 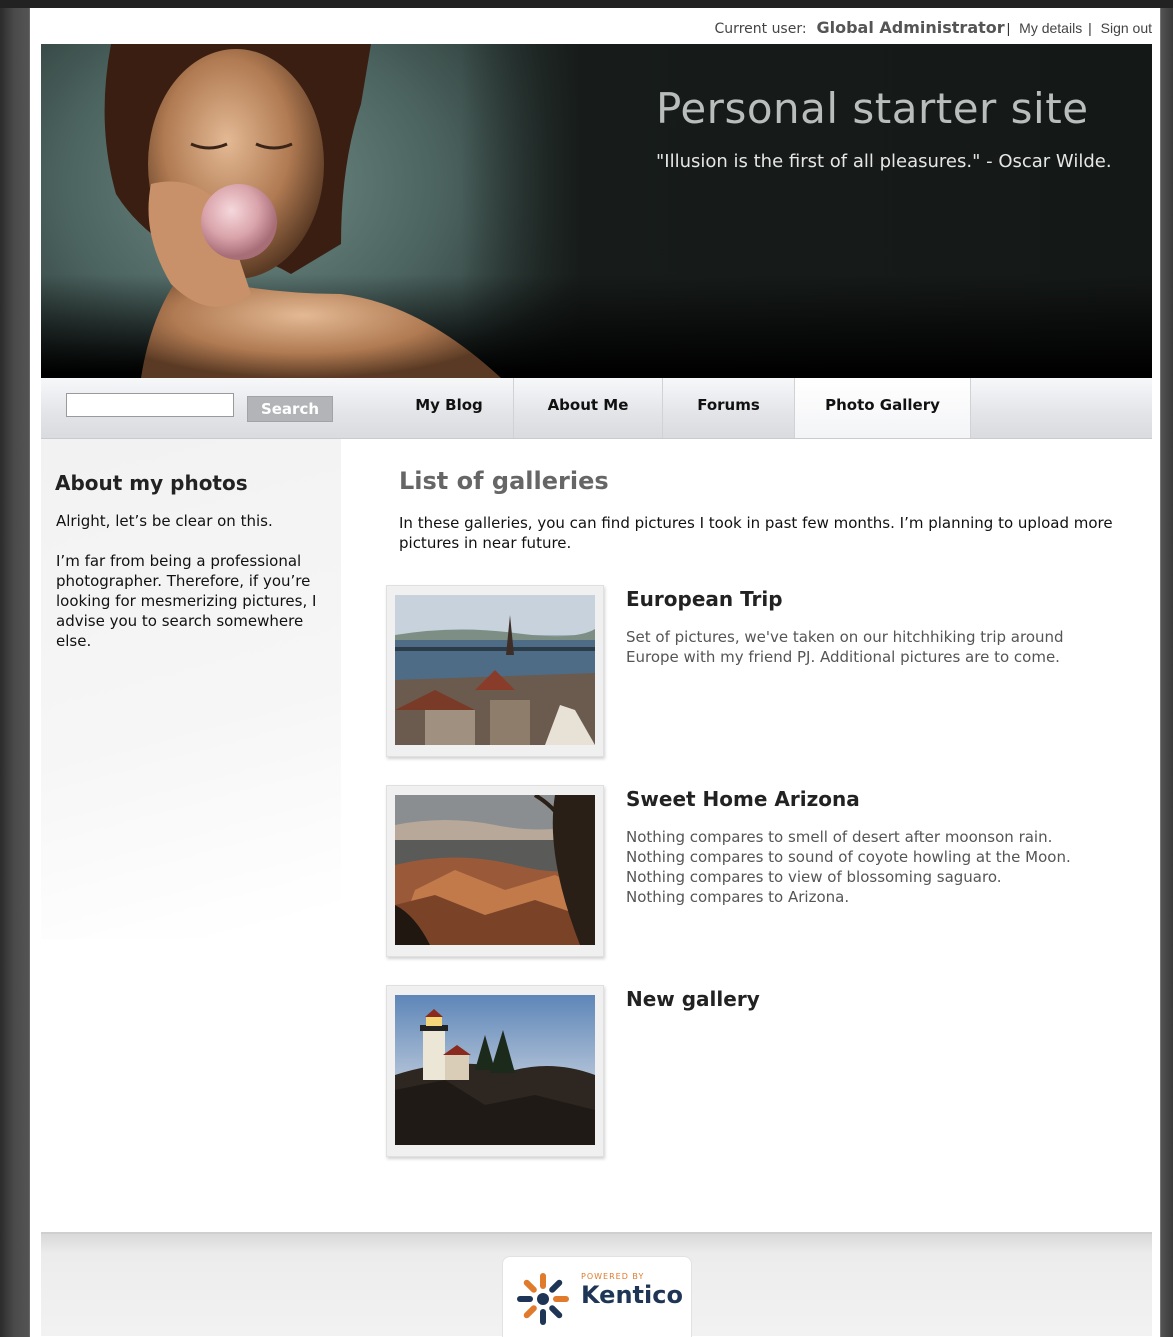 I want to click on lighthouse-photo-icon, so click(x=495, y=1070).